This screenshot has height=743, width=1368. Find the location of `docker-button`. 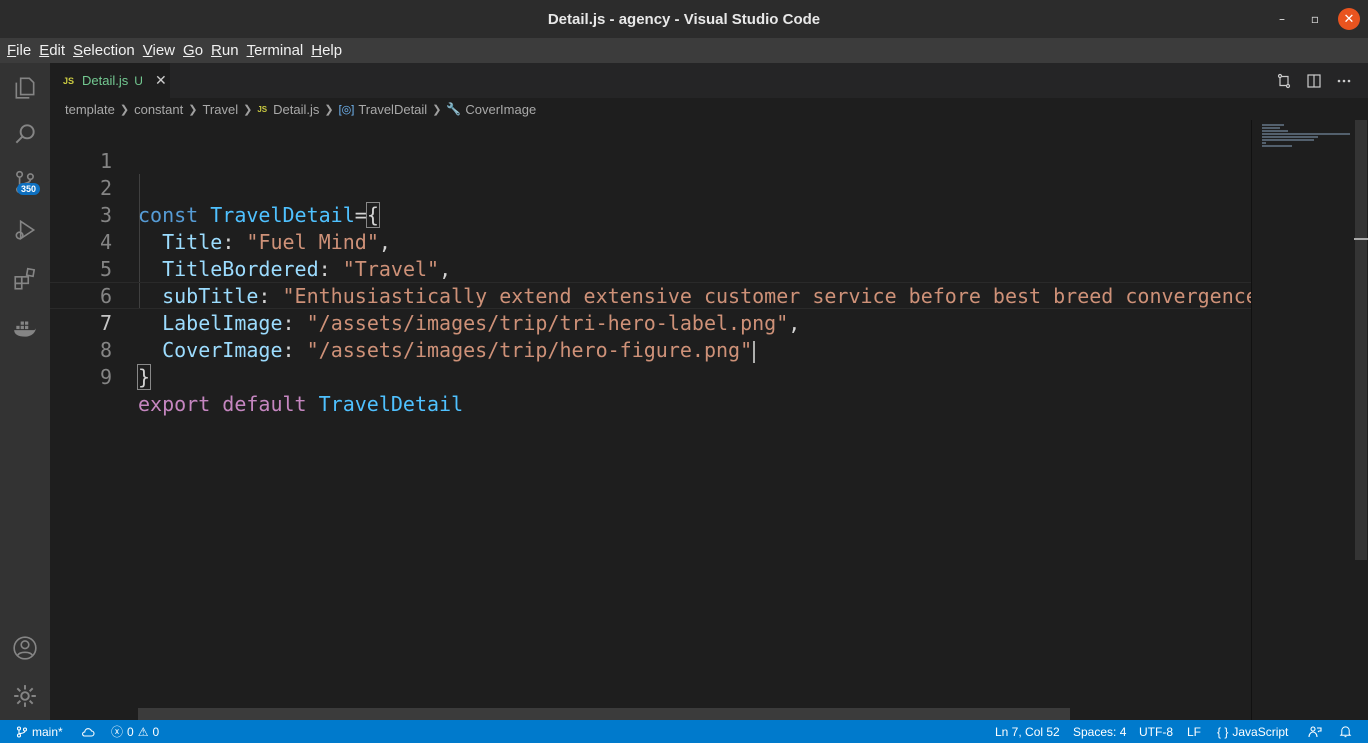

docker-button is located at coordinates (25, 328).